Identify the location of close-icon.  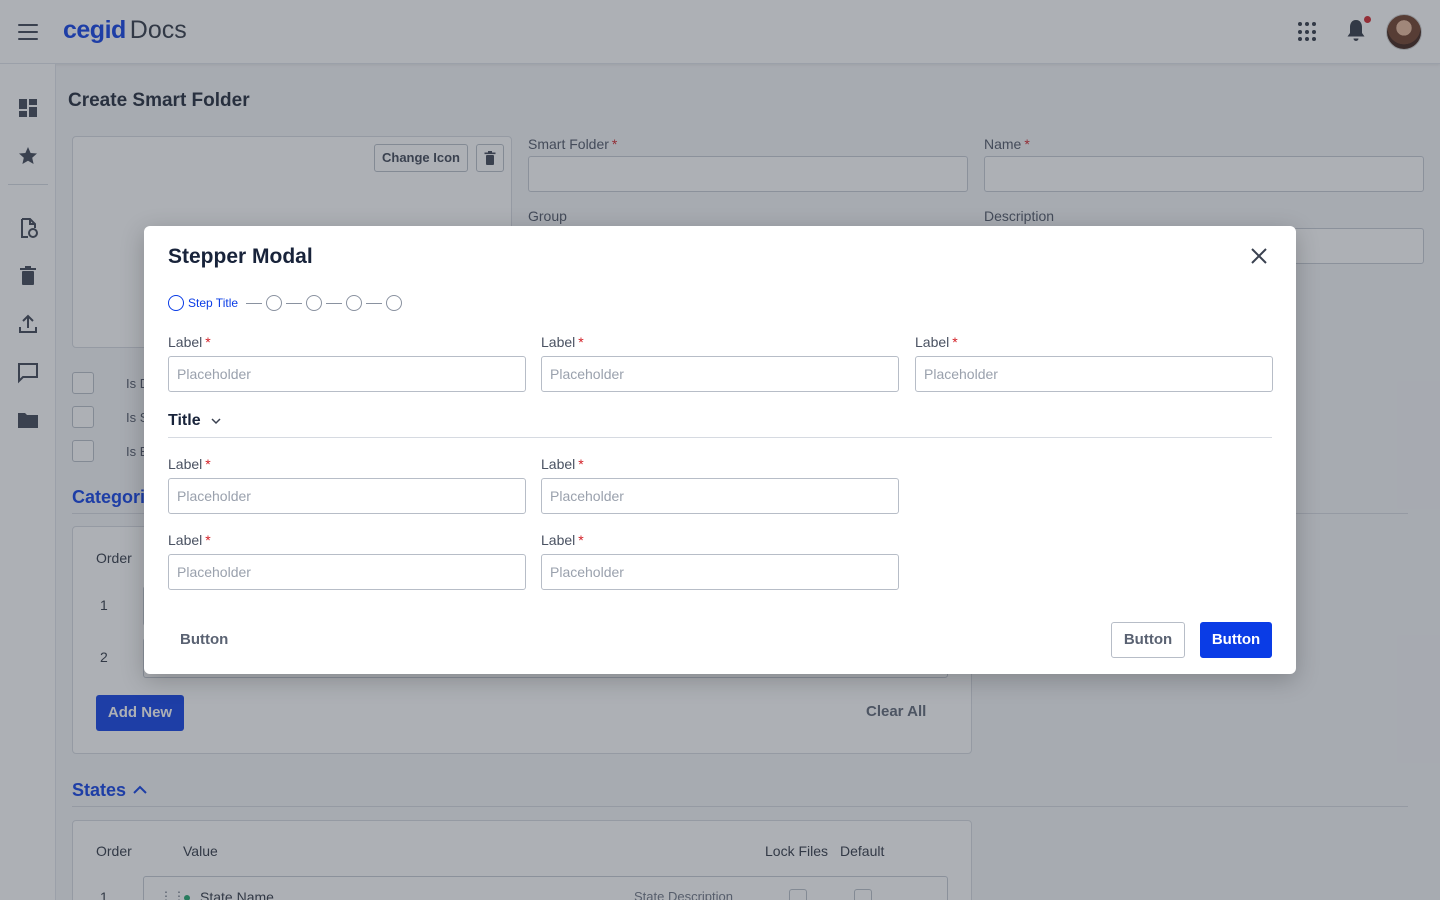
(1259, 256).